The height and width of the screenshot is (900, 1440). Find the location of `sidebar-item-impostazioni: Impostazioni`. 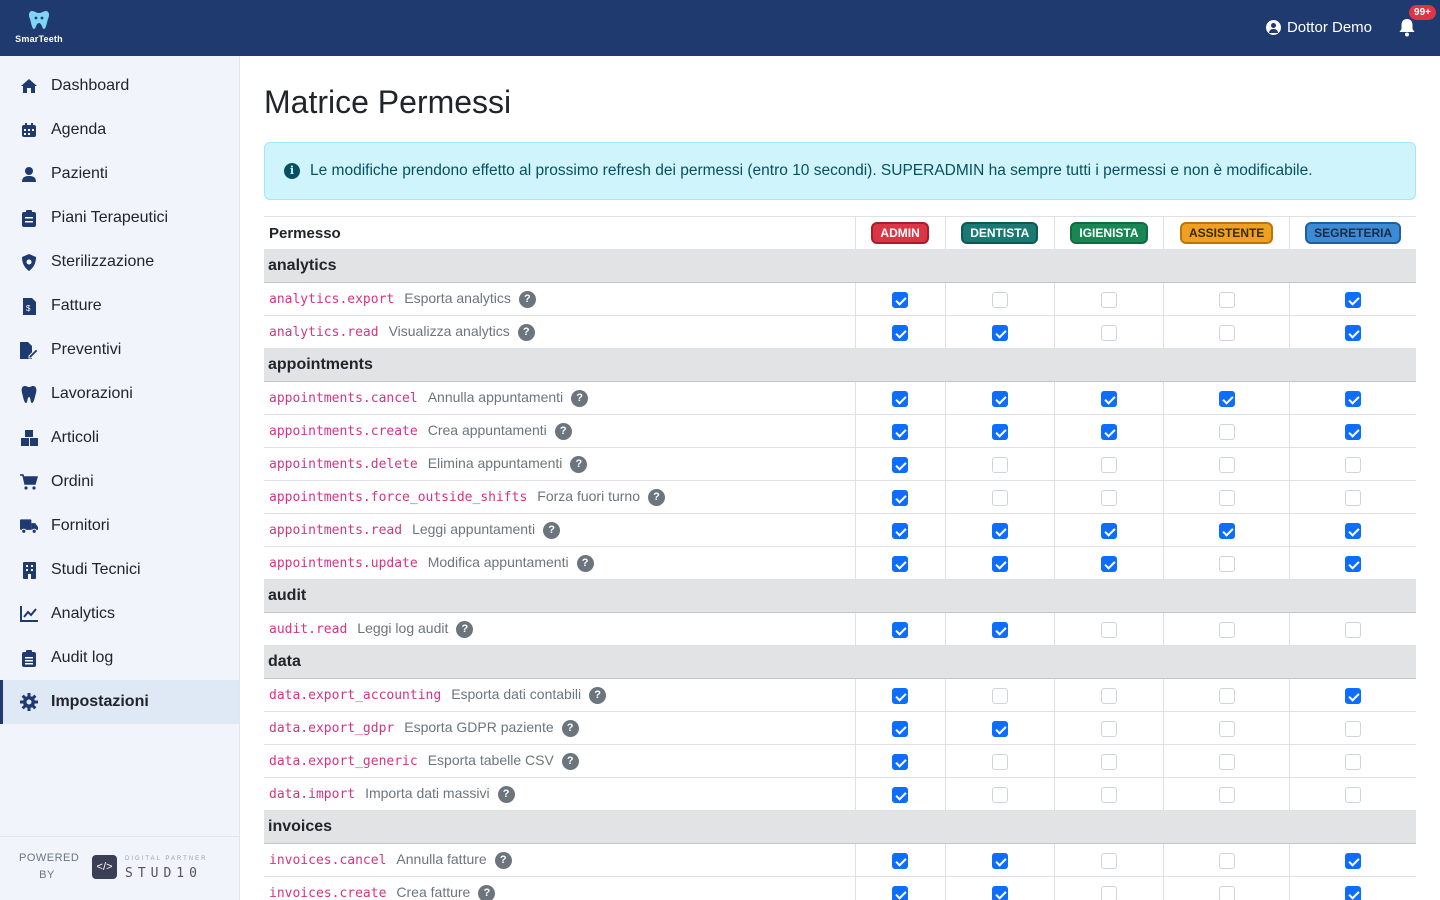

sidebar-item-impostazioni: Impostazioni is located at coordinates (119, 702).